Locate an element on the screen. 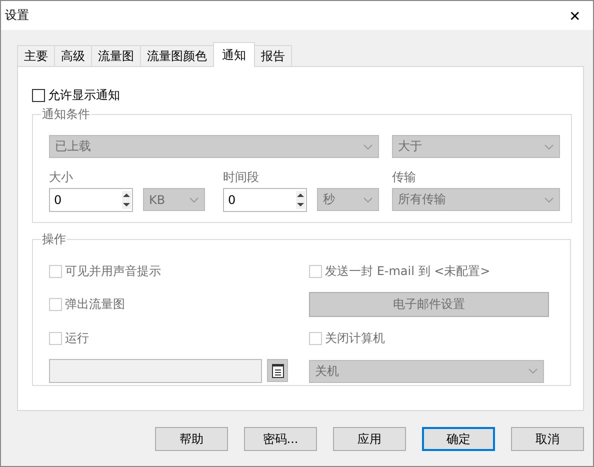 The width and height of the screenshot is (594, 467). document-icon is located at coordinates (277, 370).